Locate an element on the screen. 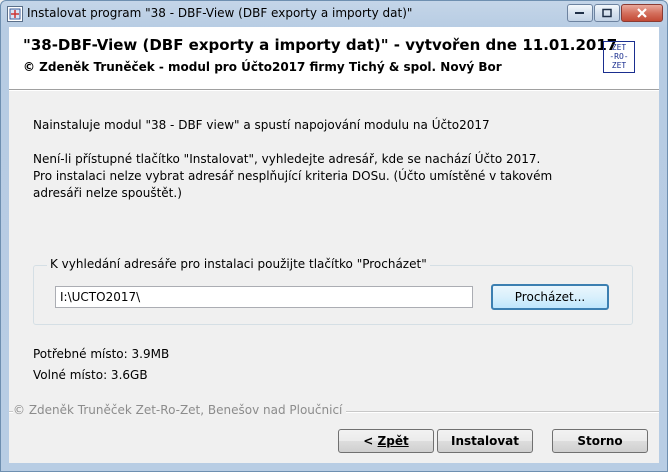  back-arrow-icon: < is located at coordinates (368, 441).